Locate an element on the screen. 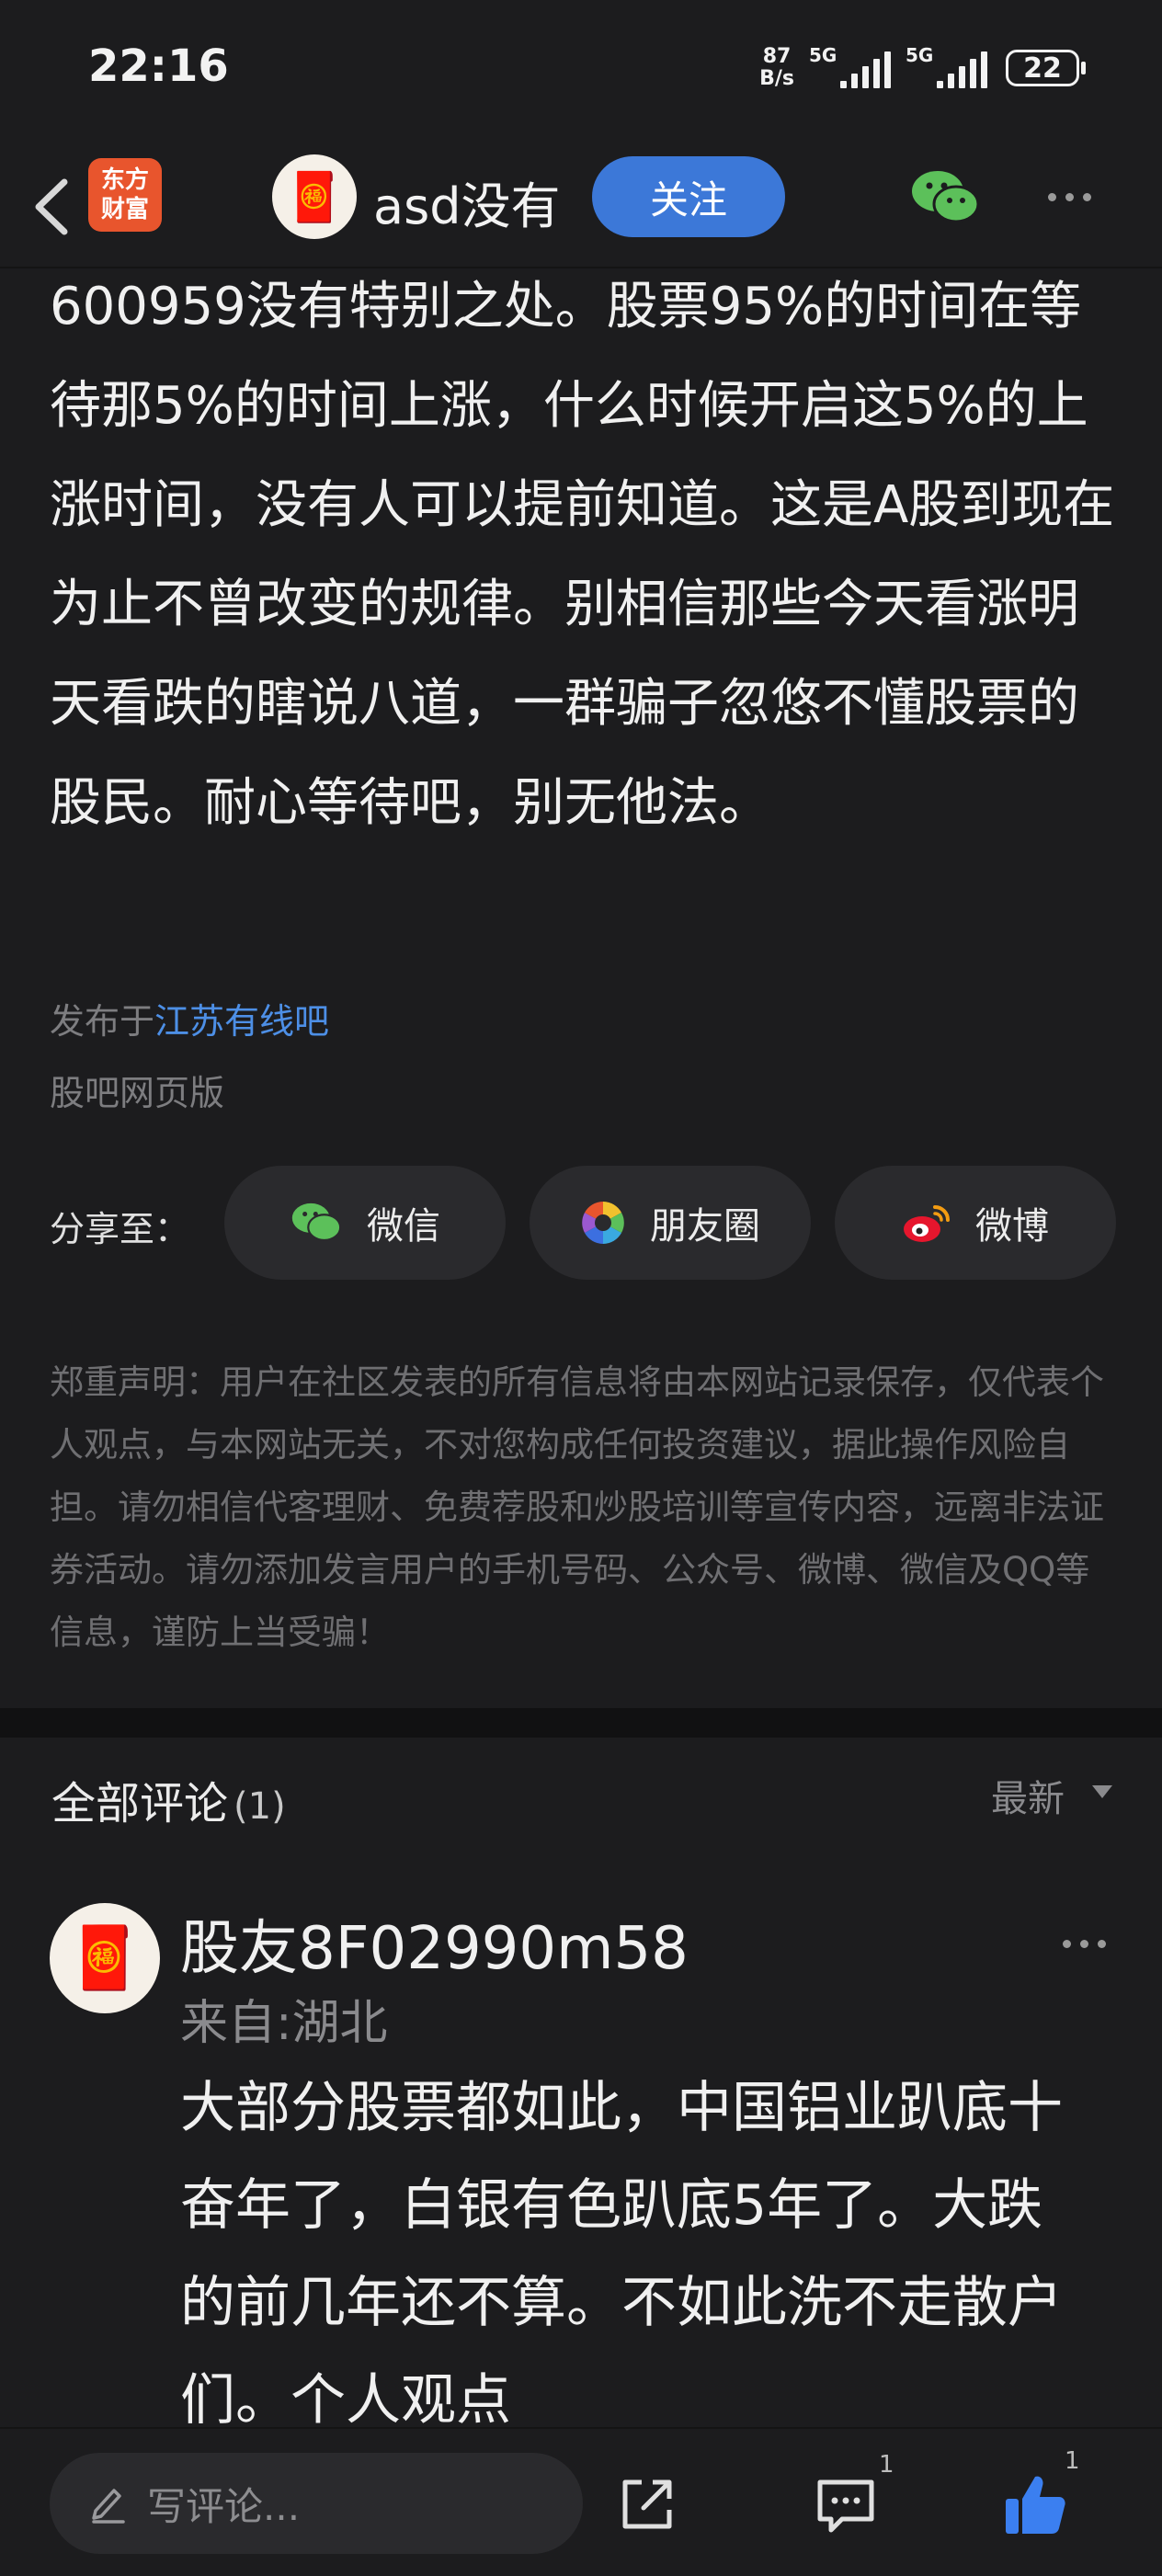 The height and width of the screenshot is (2576, 1162). moments-icon is located at coordinates (603, 1223).